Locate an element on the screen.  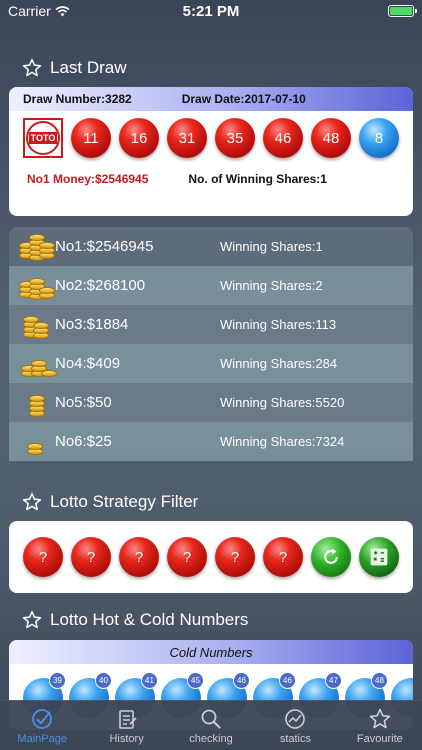
refresh-button is located at coordinates (331, 557).